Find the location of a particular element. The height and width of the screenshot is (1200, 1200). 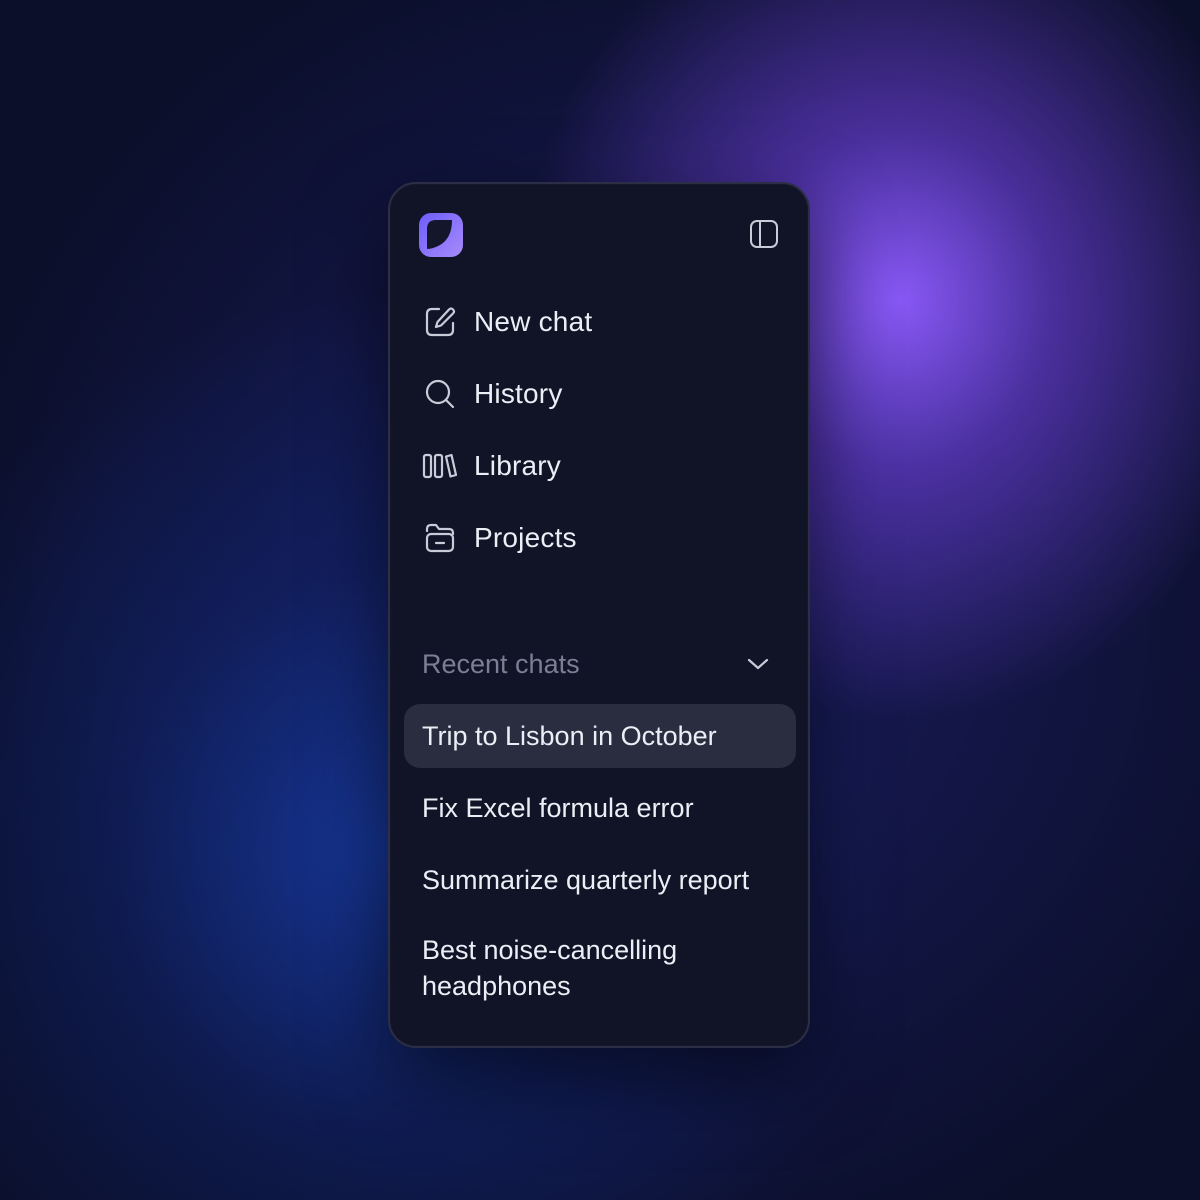

nav-label-history: History is located at coordinates (518, 393).